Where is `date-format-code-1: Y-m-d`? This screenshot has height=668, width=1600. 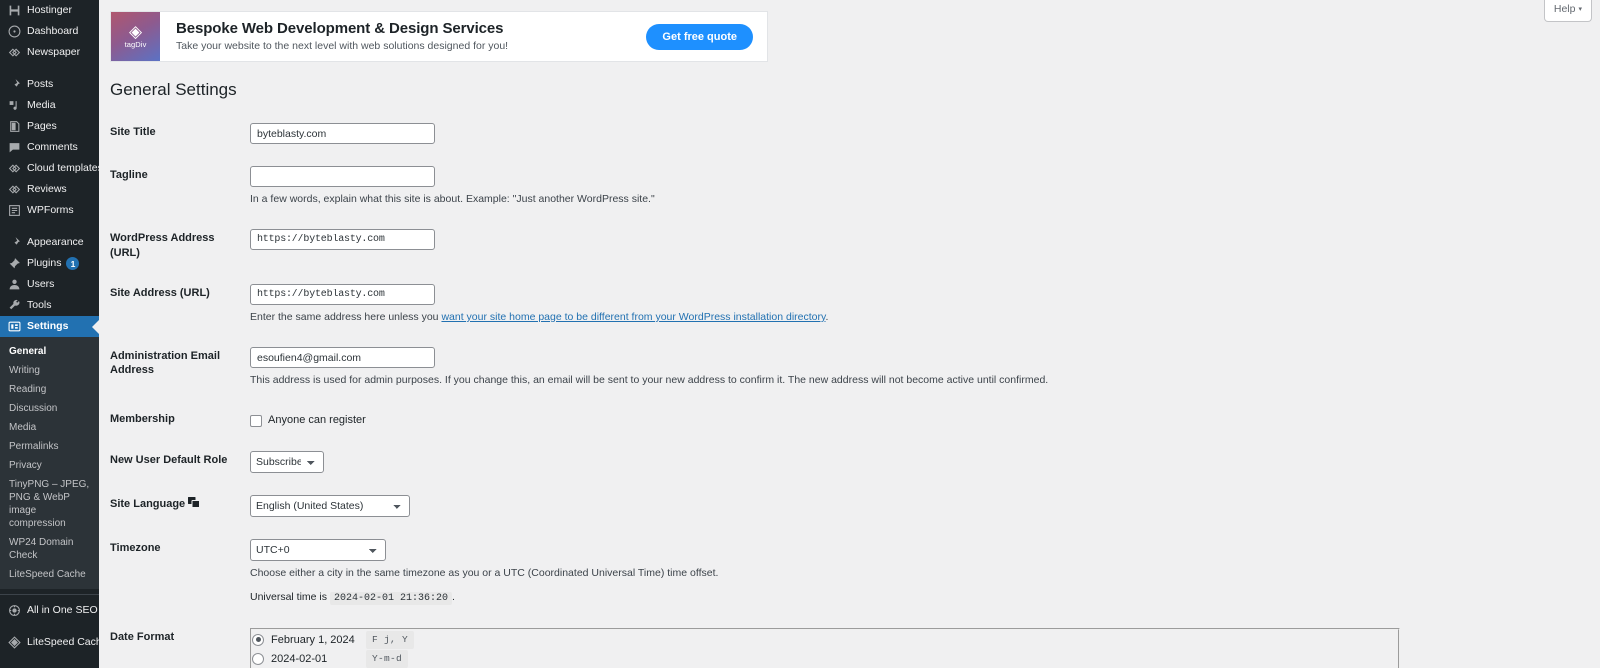
date-format-code-1: Y-m-d is located at coordinates (387, 659).